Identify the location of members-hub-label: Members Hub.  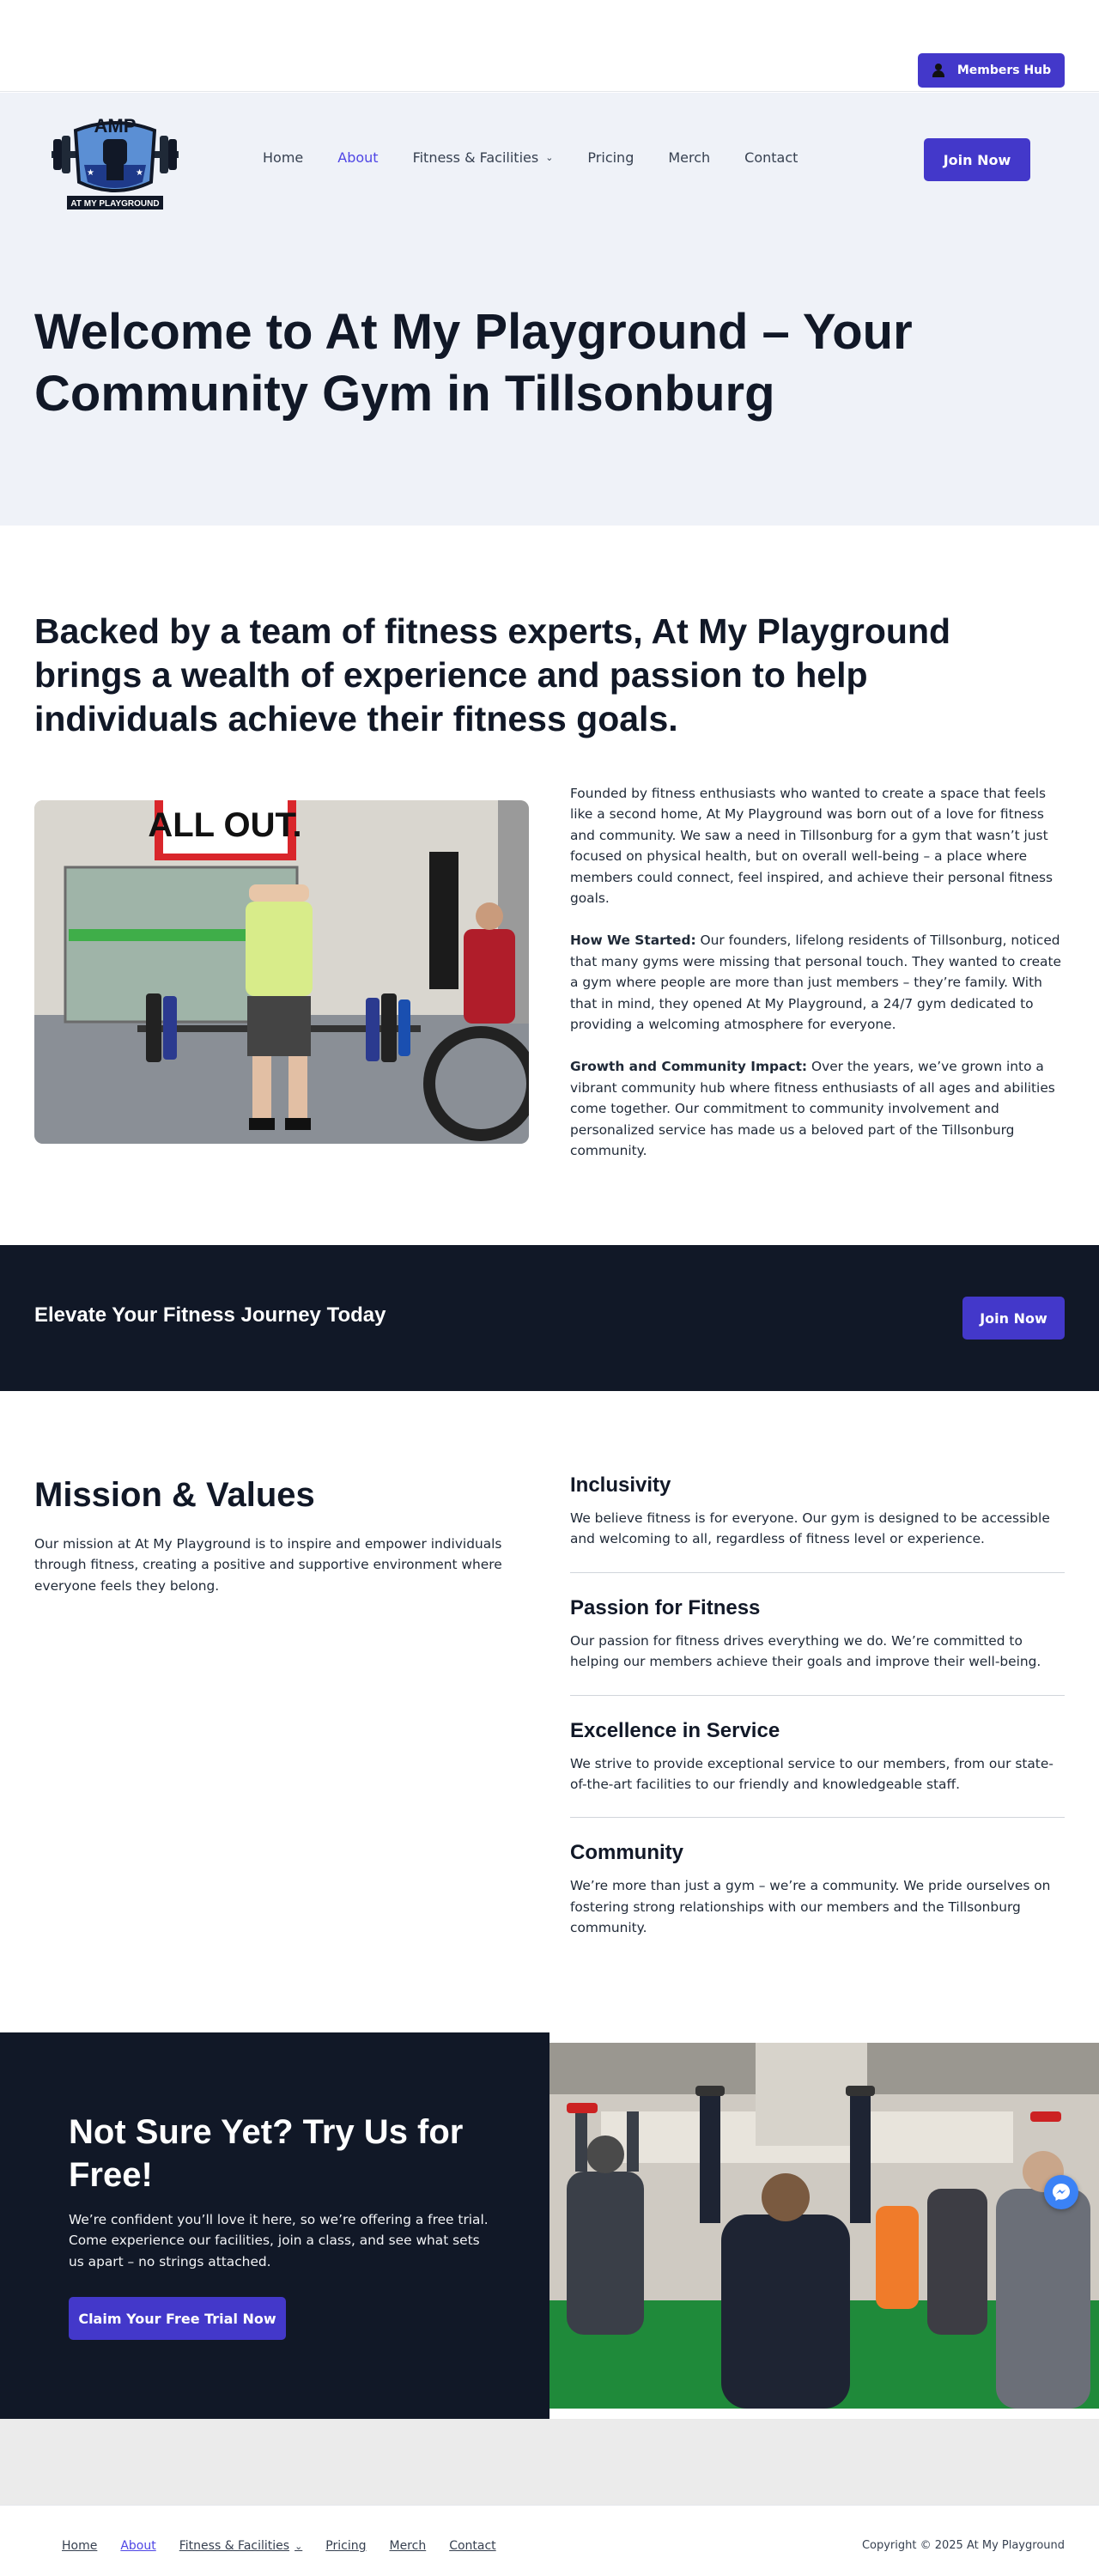
(1004, 70).